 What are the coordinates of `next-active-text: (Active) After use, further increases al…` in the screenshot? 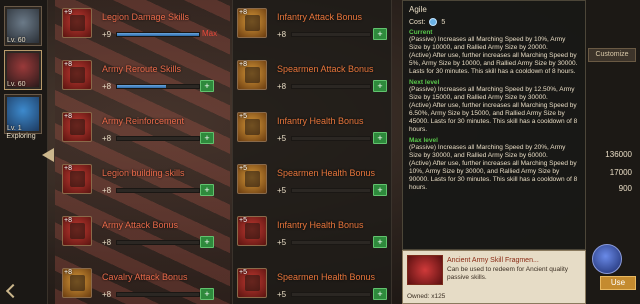 It's located at (493, 117).